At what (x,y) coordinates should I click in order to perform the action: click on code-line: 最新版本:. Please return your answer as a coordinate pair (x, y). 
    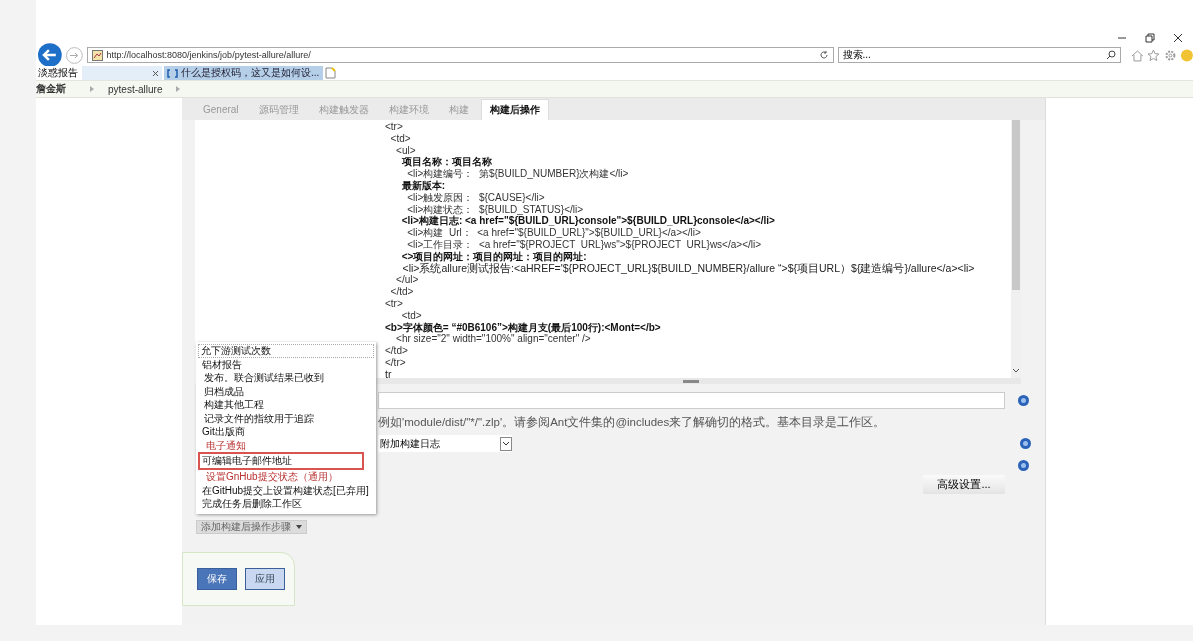
    Looking at the image, I should click on (422, 186).